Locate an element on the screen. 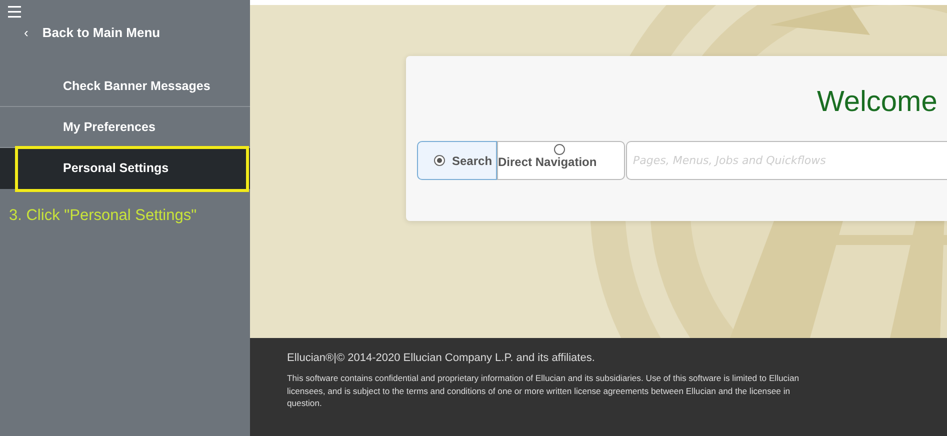  copyright-text: Ellucian®|© 2014-2020 Ellucian Company L.P. and its affiliates. is located at coordinates (441, 358).